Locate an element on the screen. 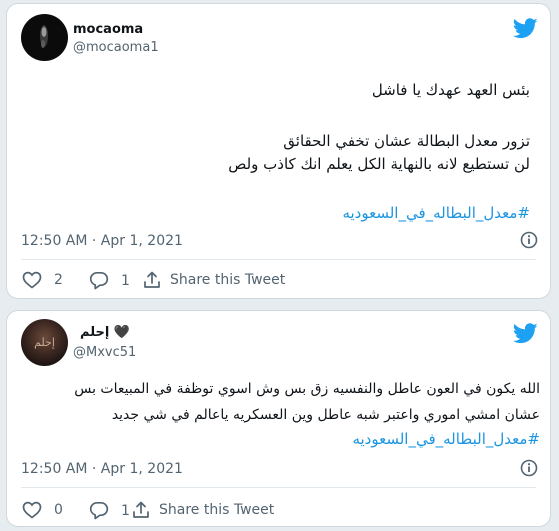 This screenshot has width=559, height=531. user-handle: @Mxvc51 is located at coordinates (104, 352).